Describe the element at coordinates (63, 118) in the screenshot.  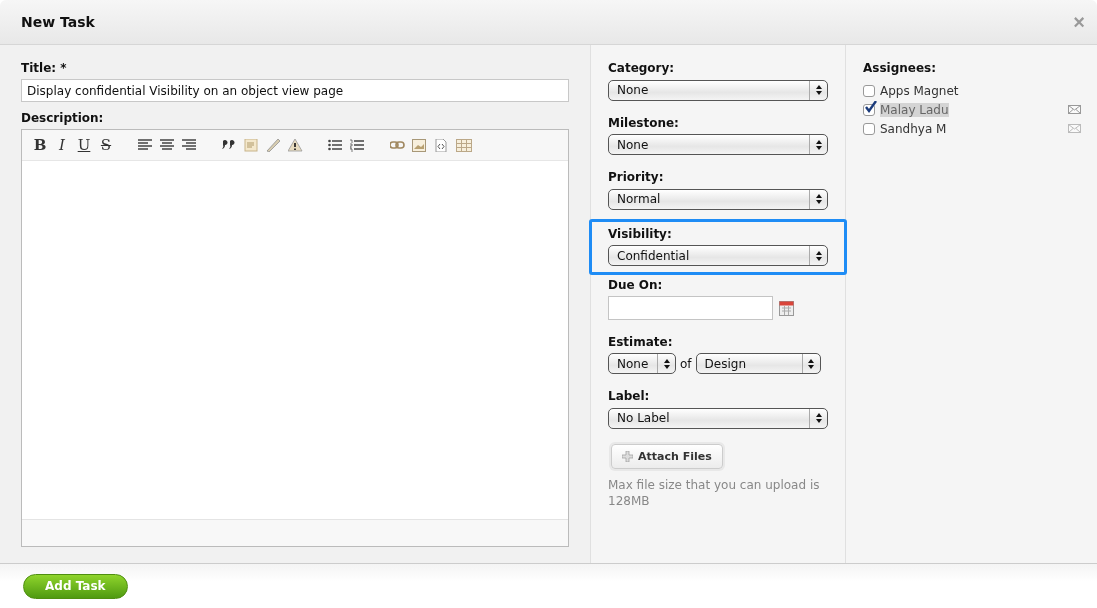
I see `field-label: Description:` at that location.